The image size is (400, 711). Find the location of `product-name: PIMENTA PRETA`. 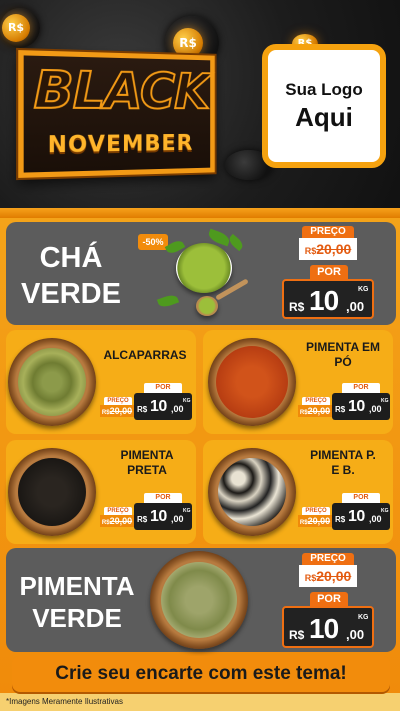

product-name: PIMENTA PRETA is located at coordinates (147, 463).